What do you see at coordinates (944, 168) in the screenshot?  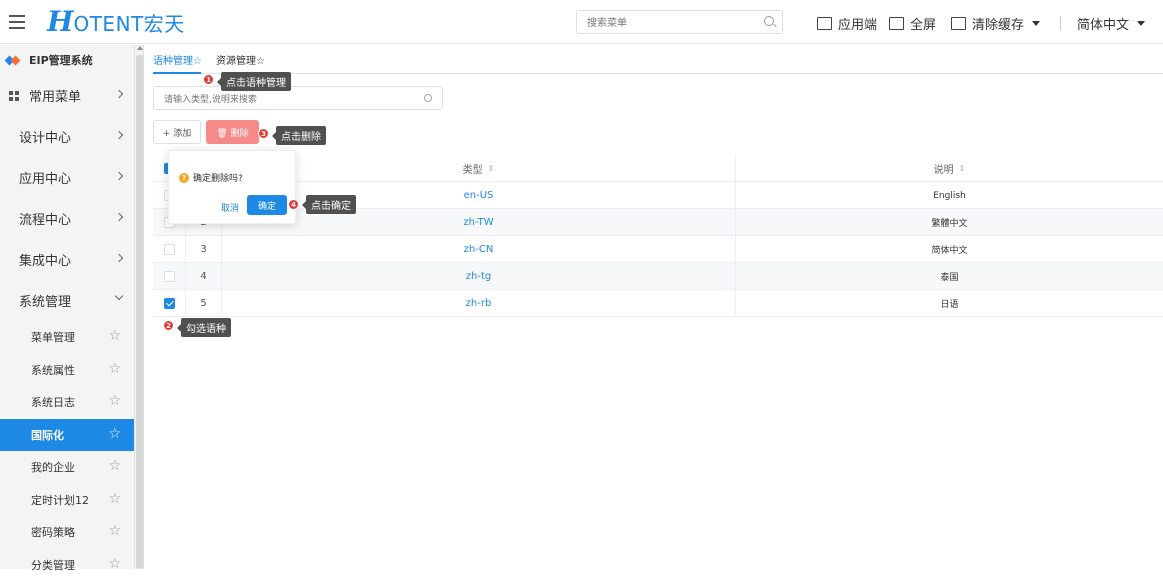 I see `desc-header-label: 说明` at bounding box center [944, 168].